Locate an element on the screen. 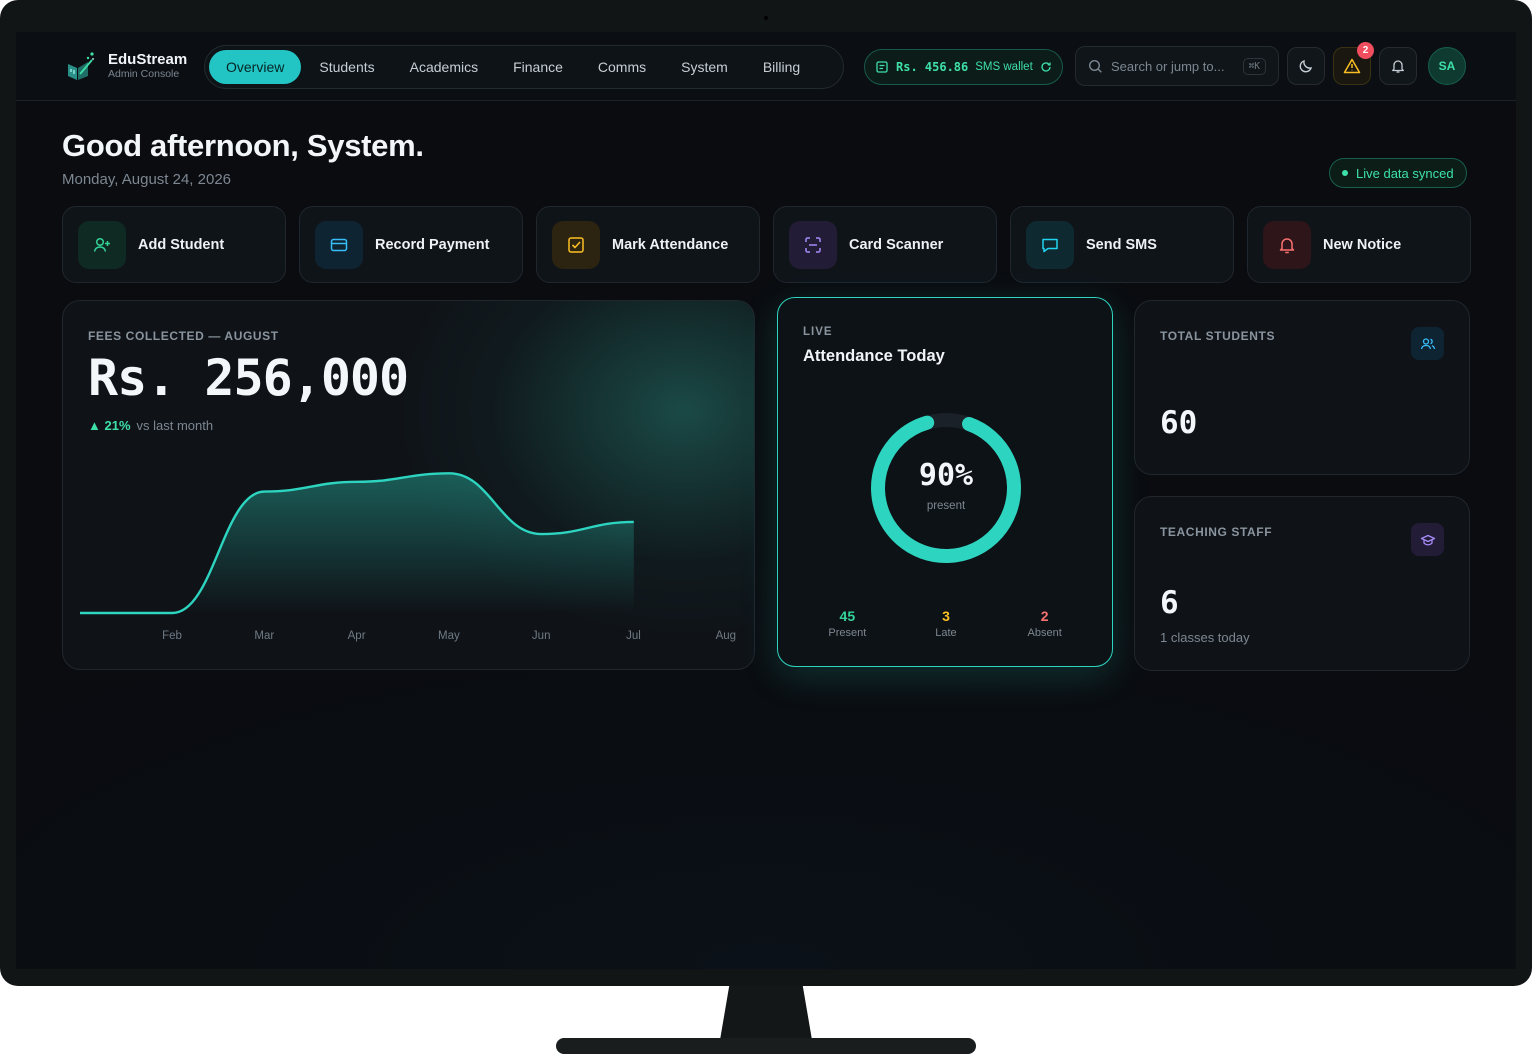 The image size is (1532, 1054). sms-wallet: Rs. 456.86 SMS wallet is located at coordinates (963, 67).